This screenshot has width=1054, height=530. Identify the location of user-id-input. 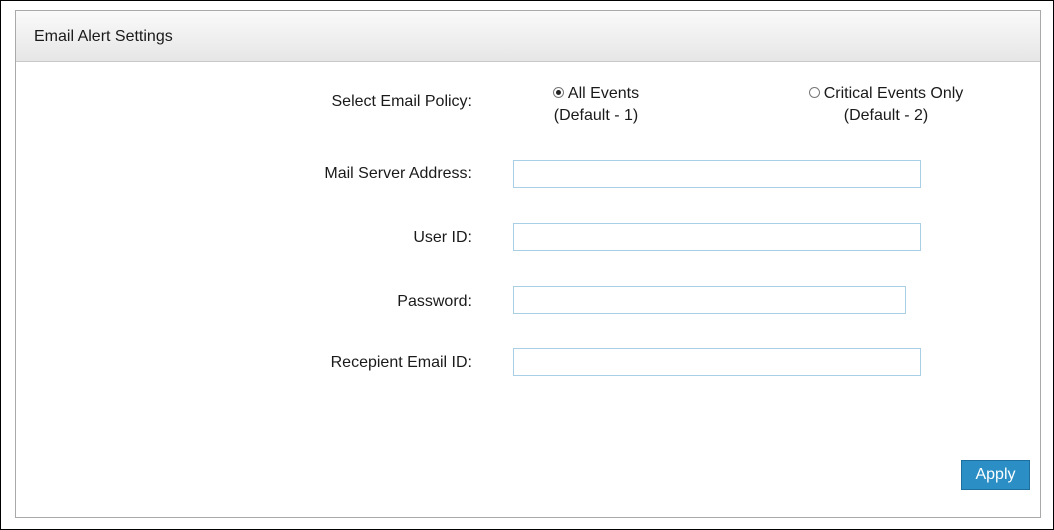
(717, 237).